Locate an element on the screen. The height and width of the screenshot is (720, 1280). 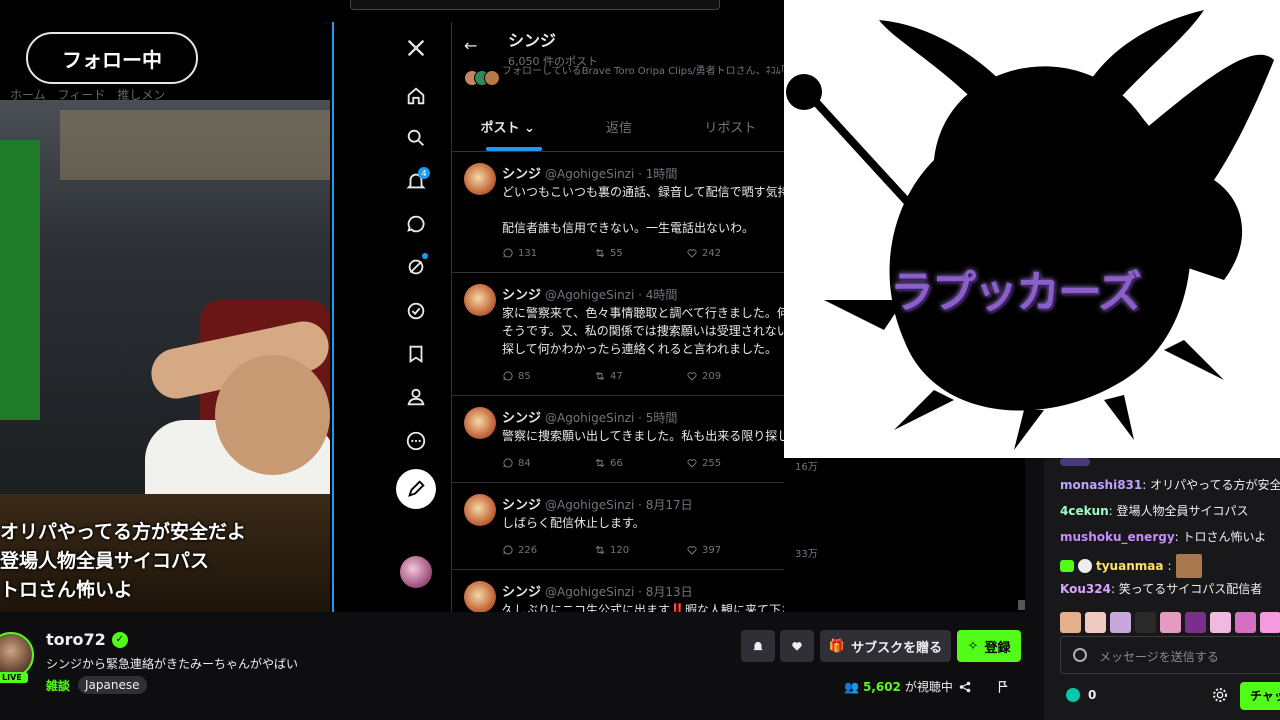
channel-points: 0 is located at coordinates (1081, 695).